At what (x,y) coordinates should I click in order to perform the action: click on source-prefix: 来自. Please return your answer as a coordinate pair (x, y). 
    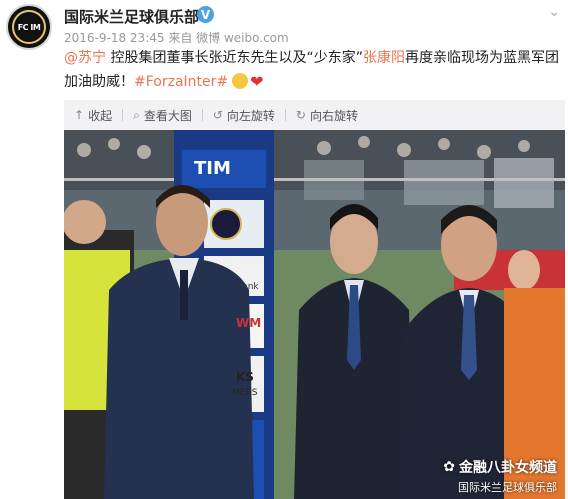
    Looking at the image, I should click on (180, 38).